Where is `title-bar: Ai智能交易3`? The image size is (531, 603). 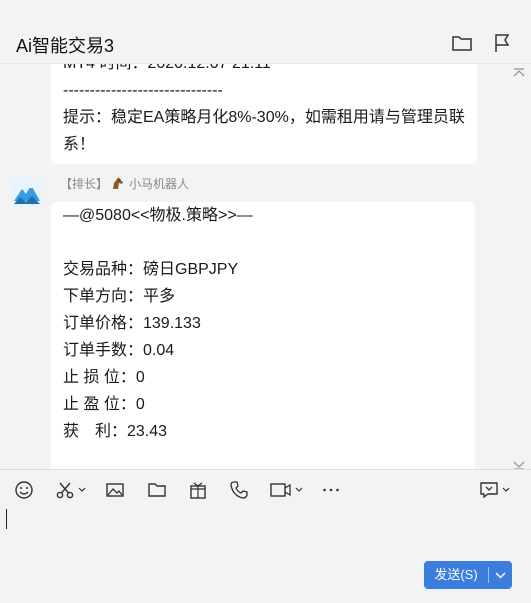
title-bar: Ai智能交易3 is located at coordinates (265, 32).